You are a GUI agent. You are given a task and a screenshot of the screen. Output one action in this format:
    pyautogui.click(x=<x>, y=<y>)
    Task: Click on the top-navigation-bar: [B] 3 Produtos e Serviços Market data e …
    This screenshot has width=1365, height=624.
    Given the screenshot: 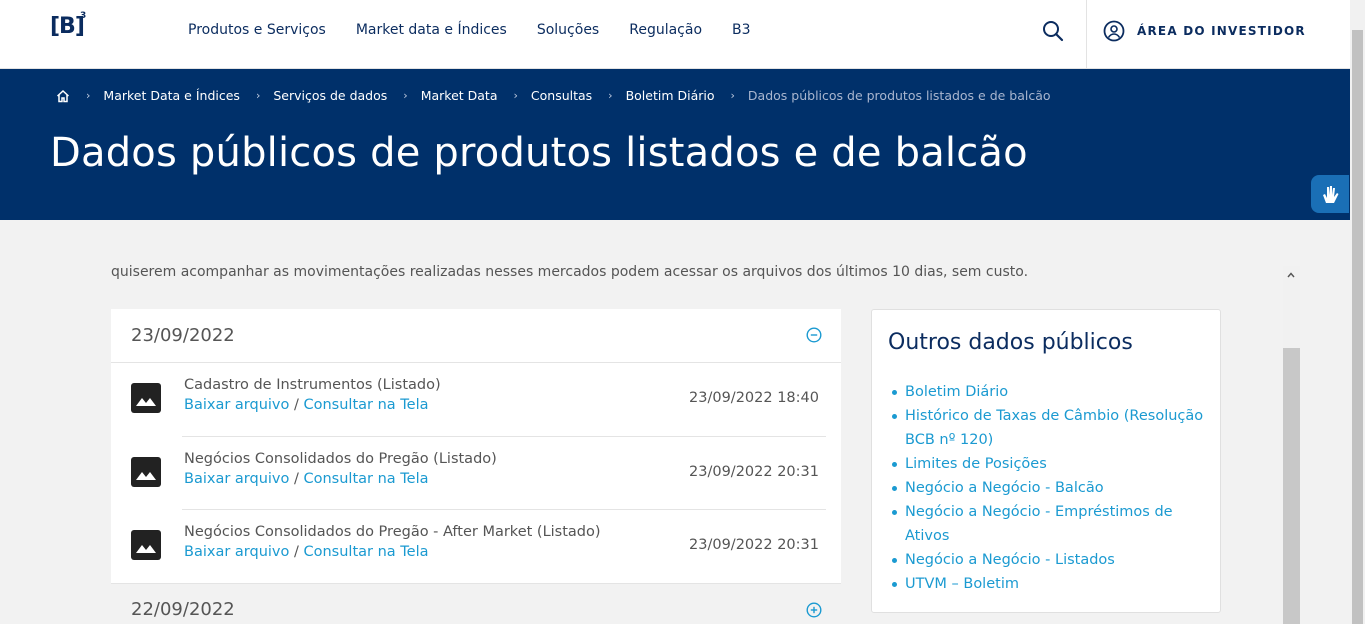 What is the action you would take?
    pyautogui.click(x=682, y=34)
    